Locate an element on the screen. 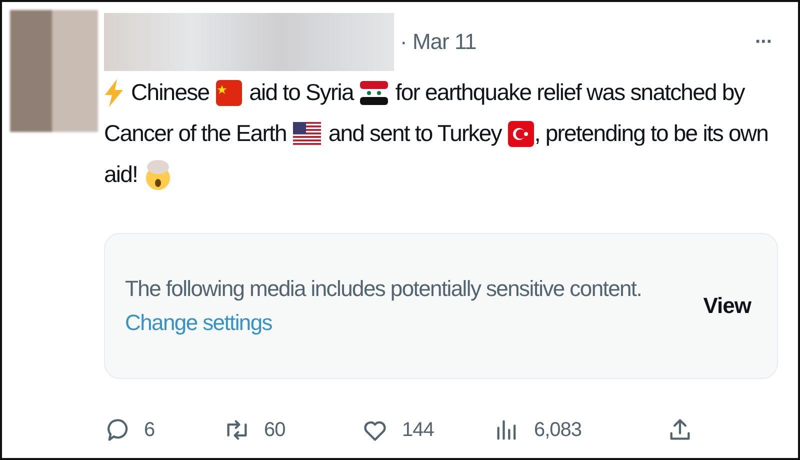 The width and height of the screenshot is (800, 460). post-text: Chinese is located at coordinates (170, 92).